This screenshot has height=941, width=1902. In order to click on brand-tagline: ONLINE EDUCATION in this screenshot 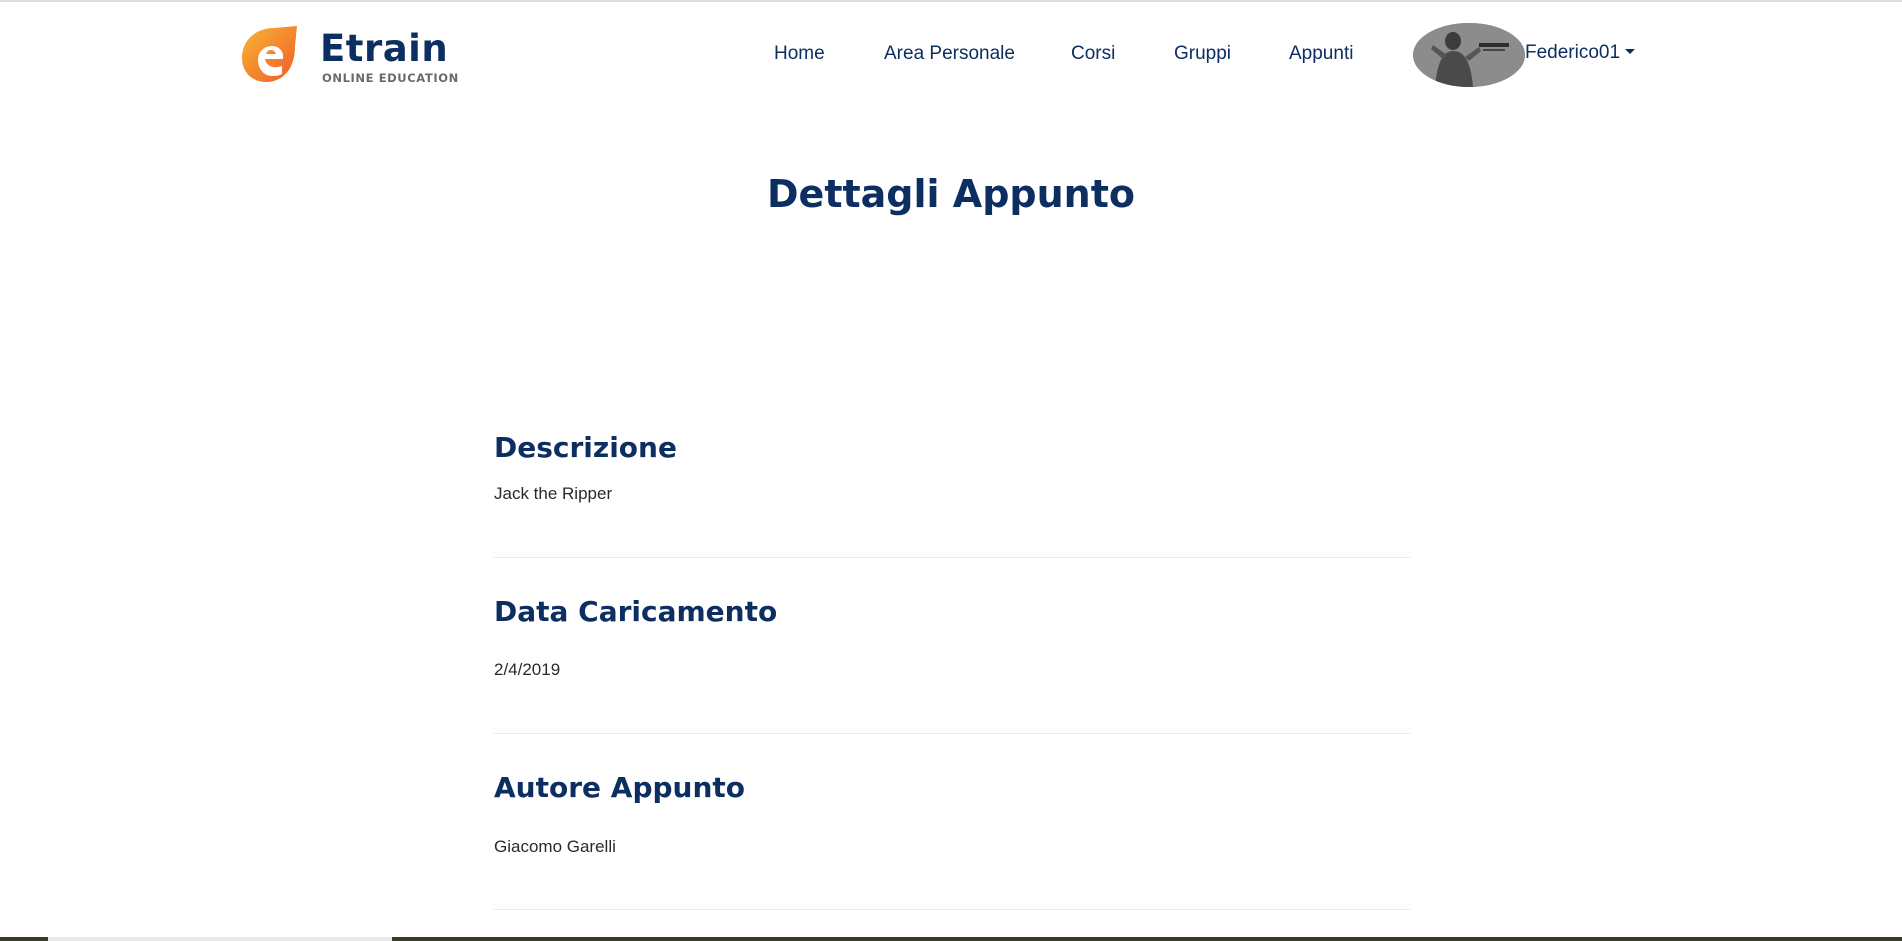, I will do `click(390, 78)`.